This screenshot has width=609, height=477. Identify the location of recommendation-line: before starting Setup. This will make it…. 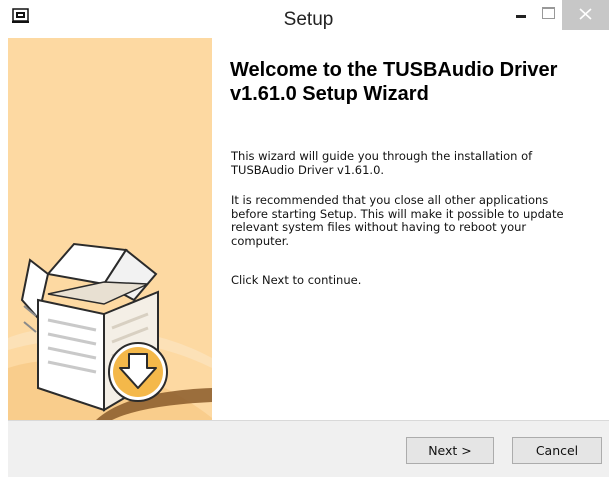
(397, 213).